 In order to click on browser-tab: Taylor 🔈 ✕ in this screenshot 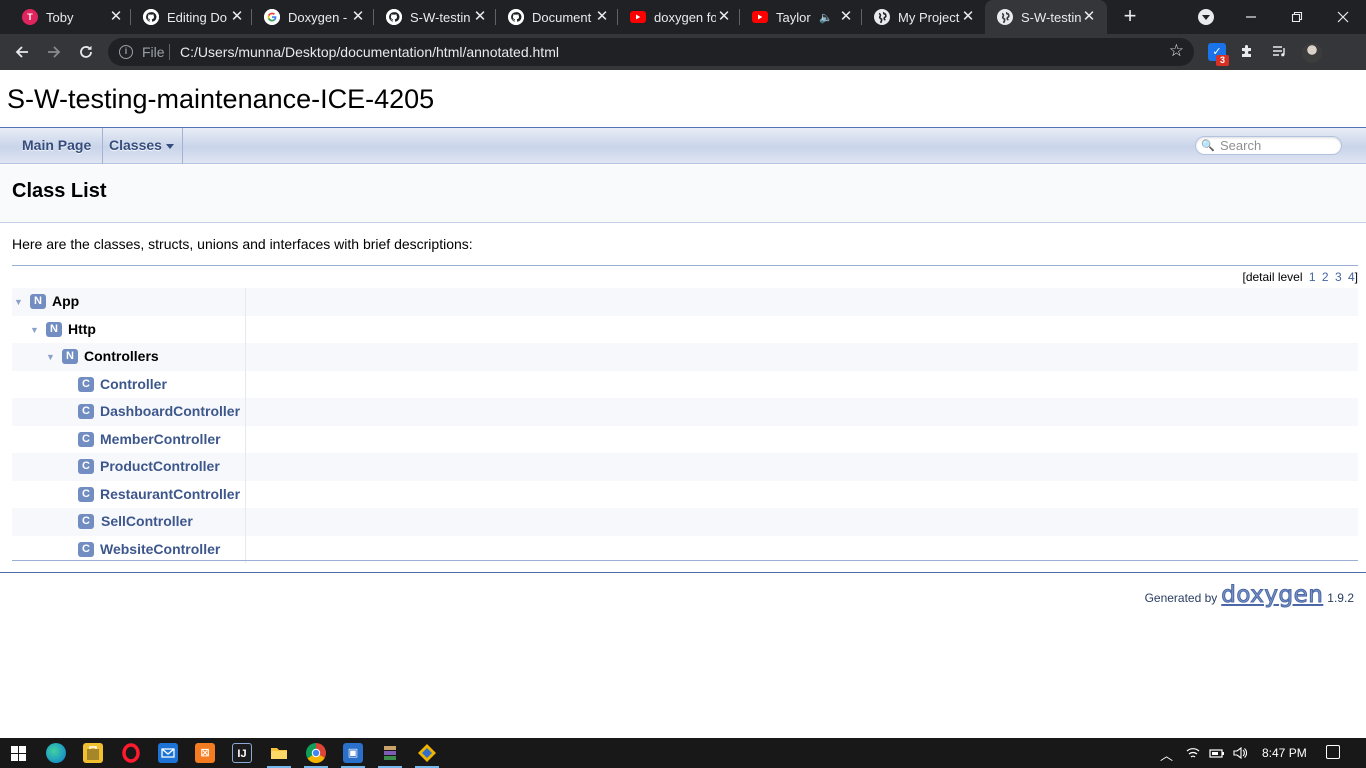, I will do `click(798, 17)`.